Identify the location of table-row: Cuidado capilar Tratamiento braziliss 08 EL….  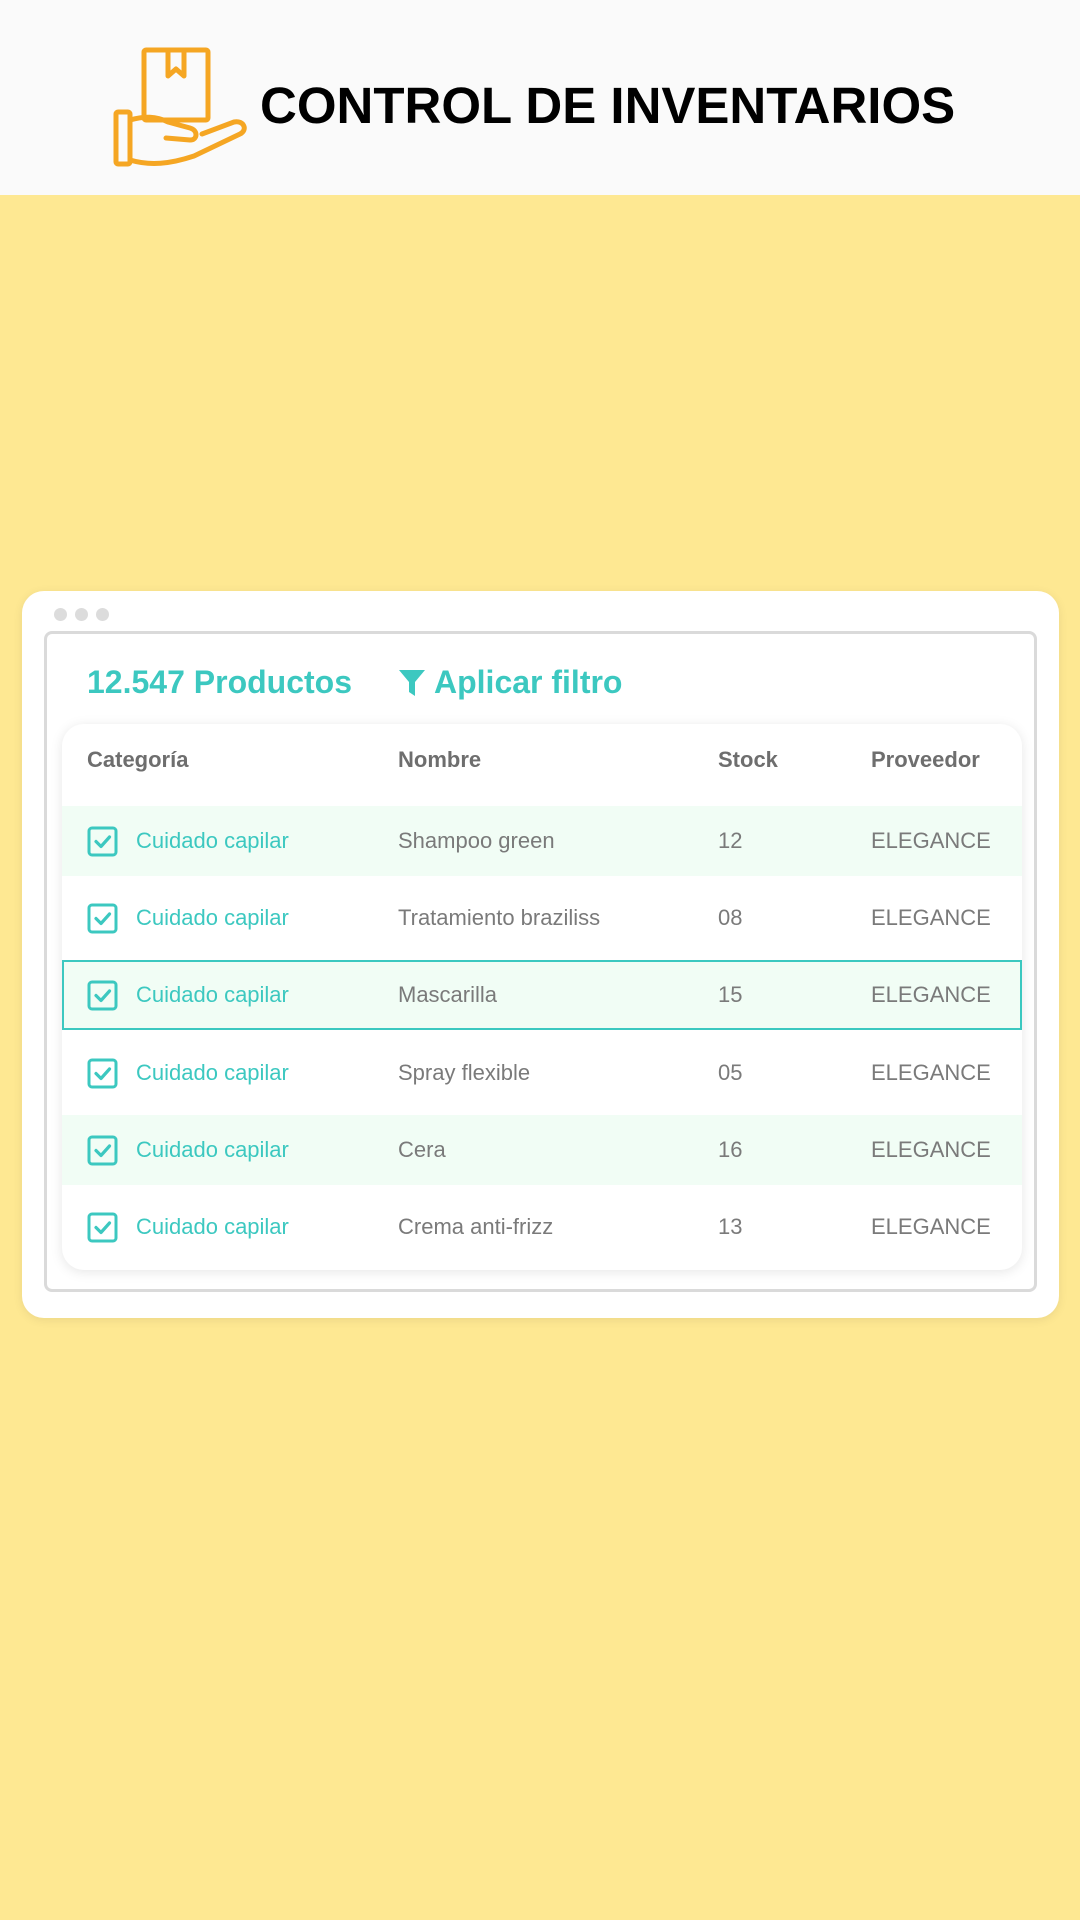
(542, 918).